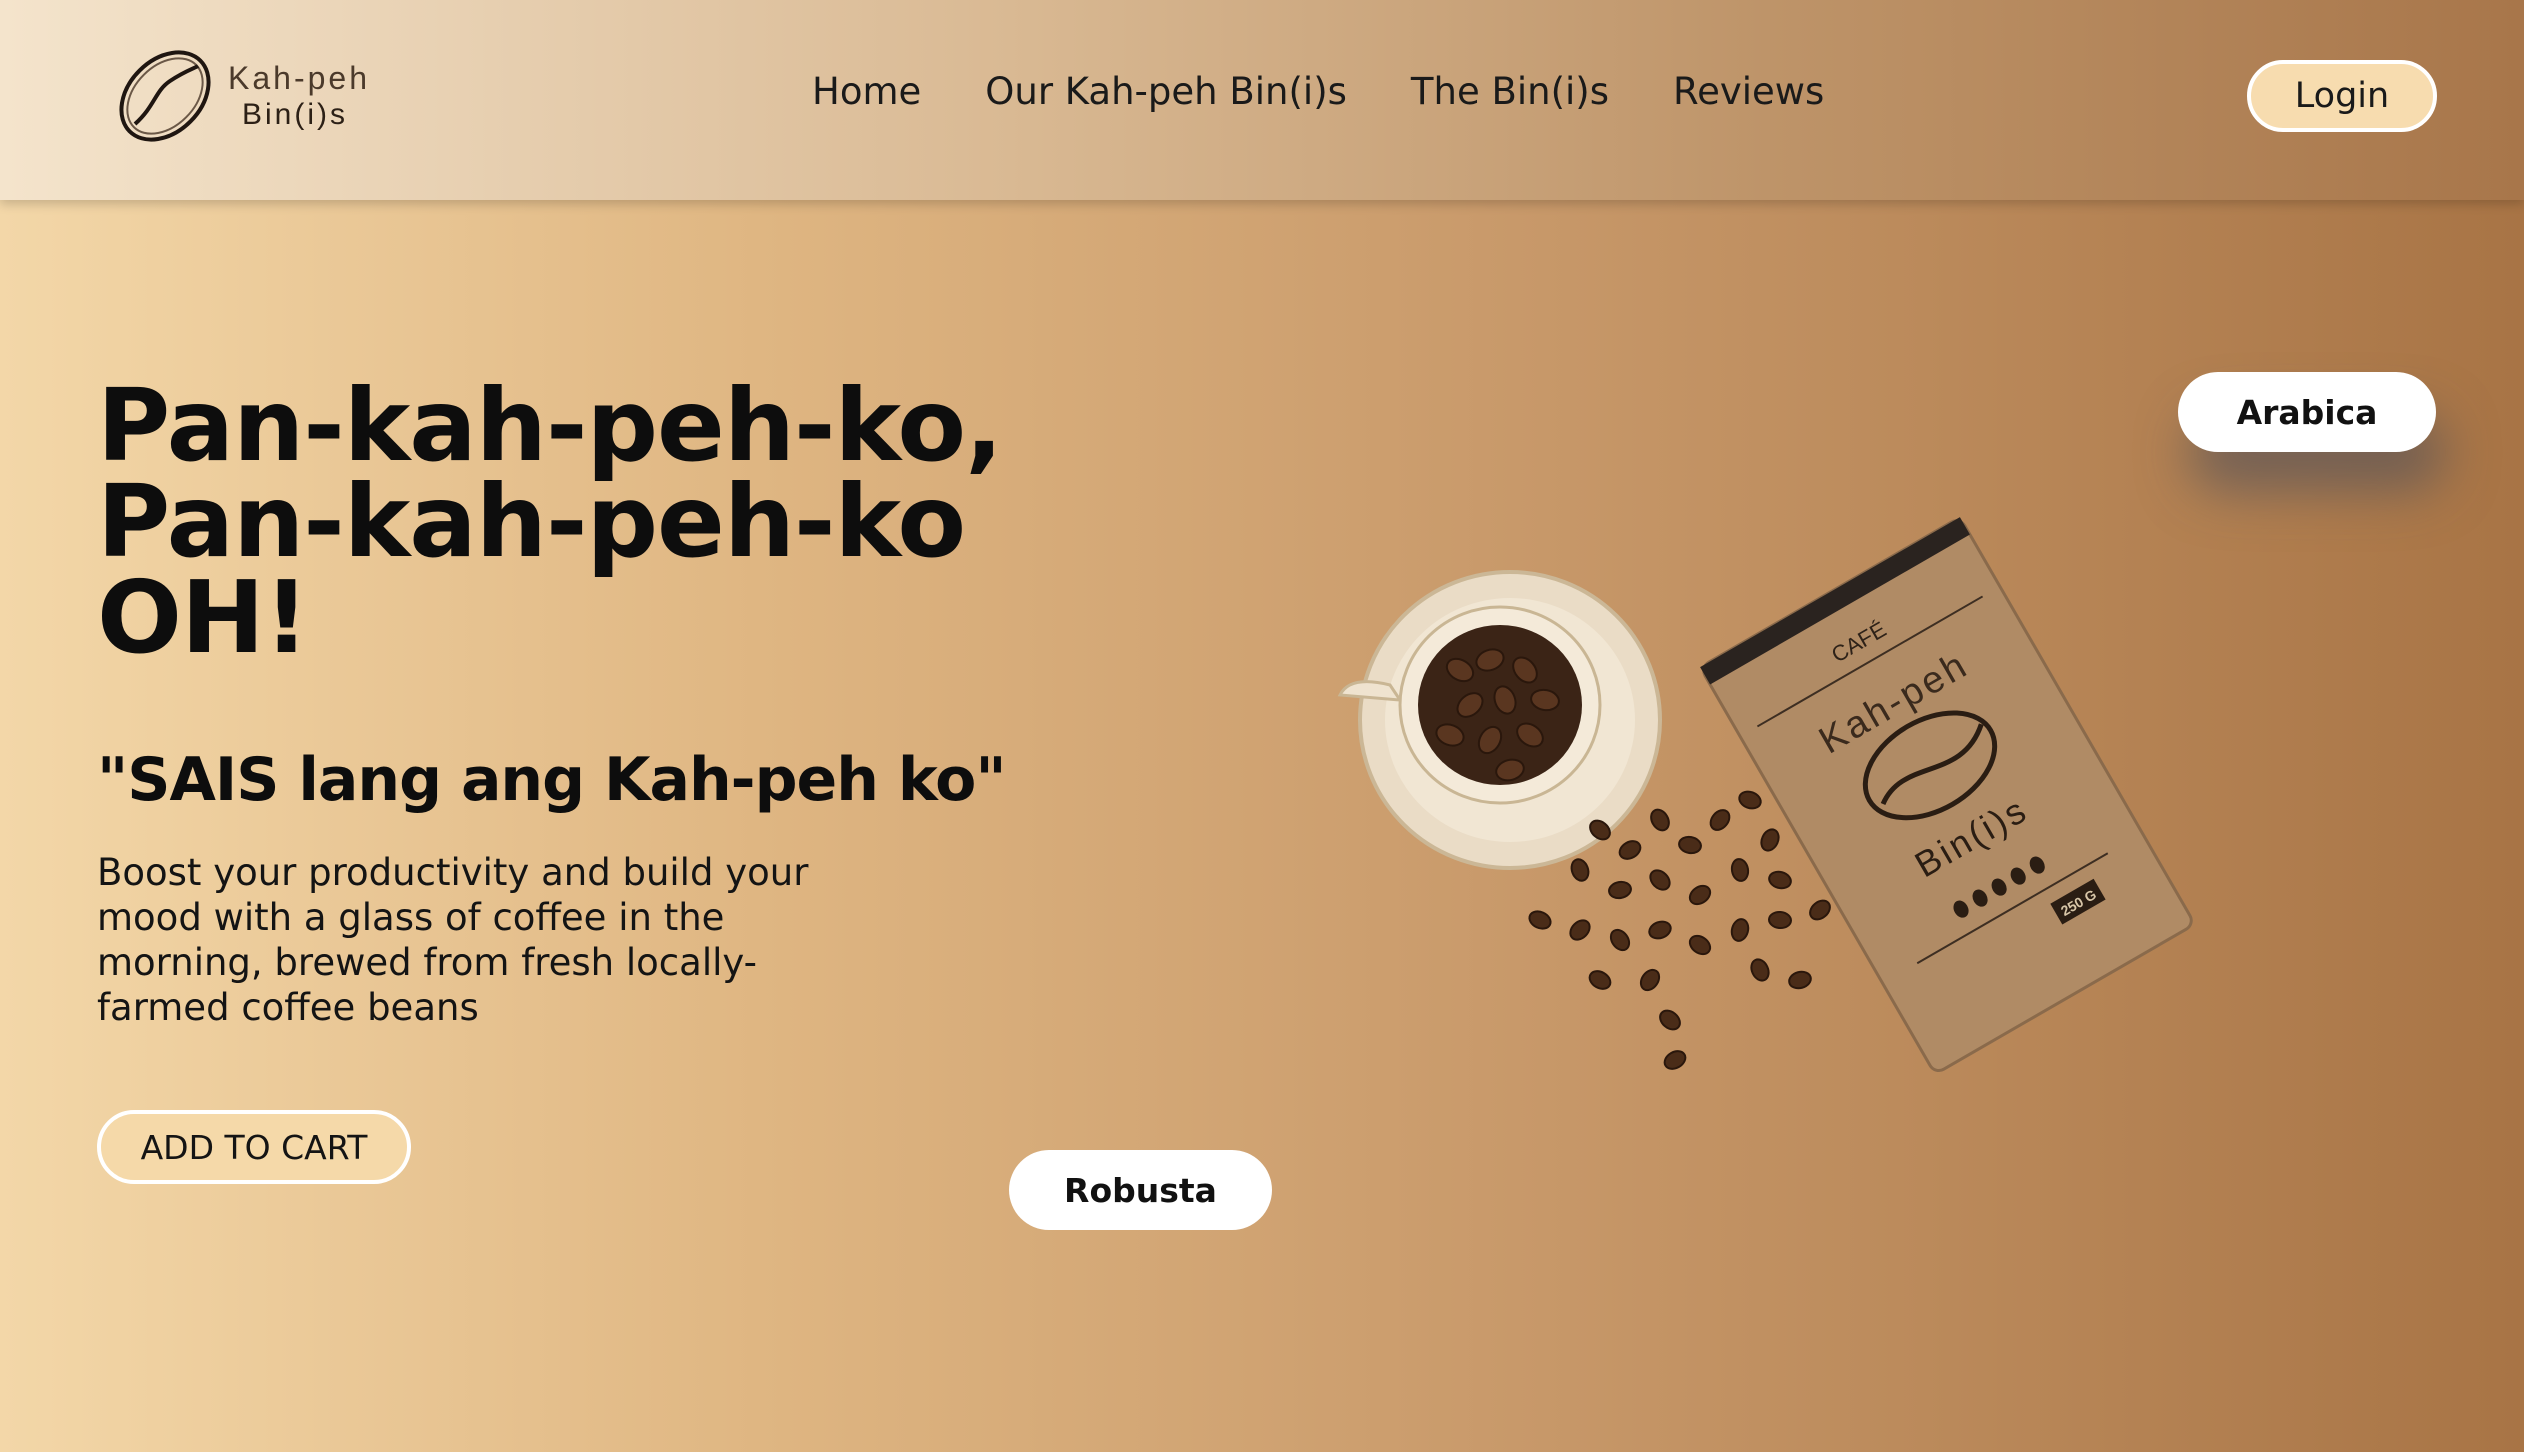  I want to click on nav-our-kah-peh-binis: Our Kah-peh Bin(i)s, so click(1166, 91).